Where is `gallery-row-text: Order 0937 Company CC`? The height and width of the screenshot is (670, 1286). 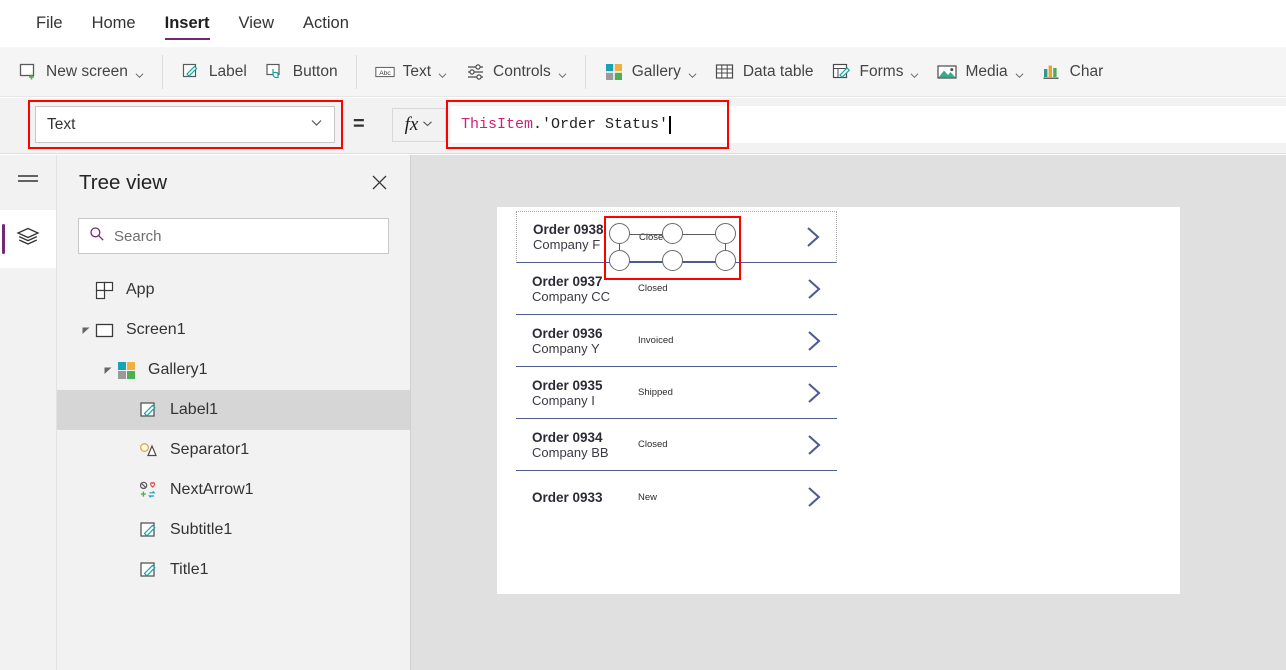 gallery-row-text: Order 0937 Company CC is located at coordinates (575, 289).